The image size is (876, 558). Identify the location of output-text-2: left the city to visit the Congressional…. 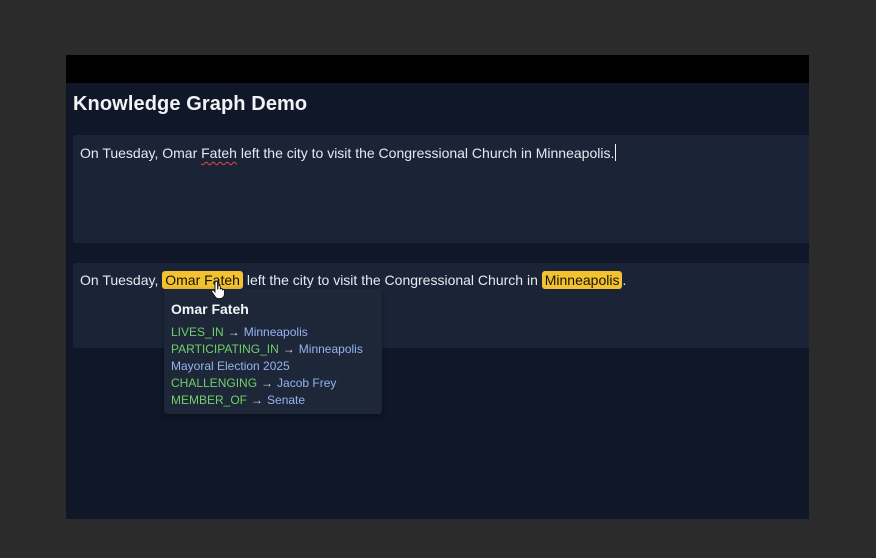
(392, 280).